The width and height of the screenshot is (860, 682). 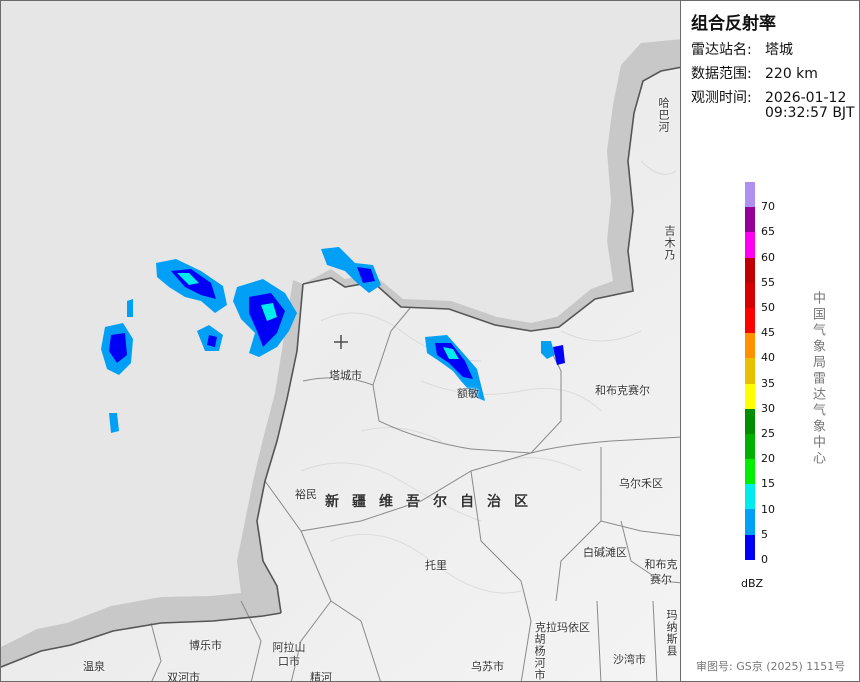 What do you see at coordinates (721, 74) in the screenshot?
I see `range-label: 数据范围:` at bounding box center [721, 74].